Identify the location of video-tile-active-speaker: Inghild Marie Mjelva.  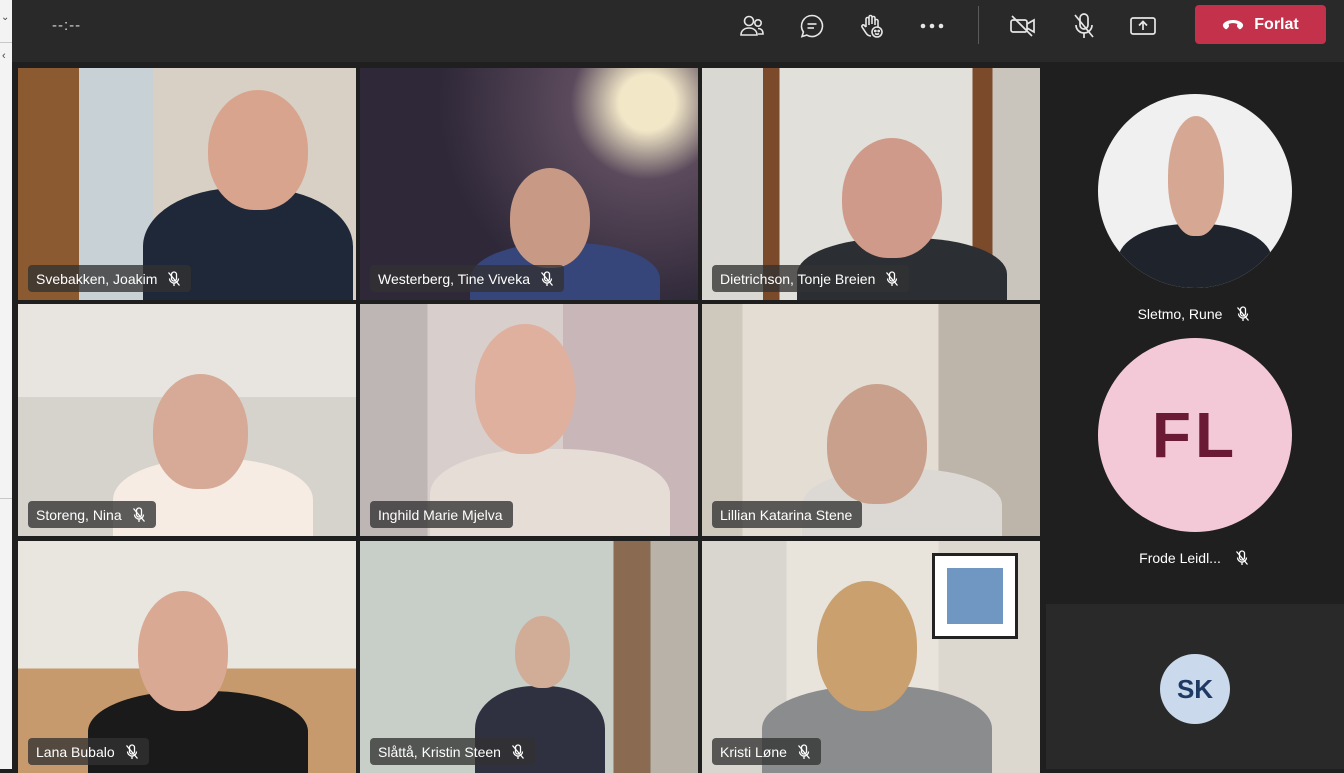
(529, 420).